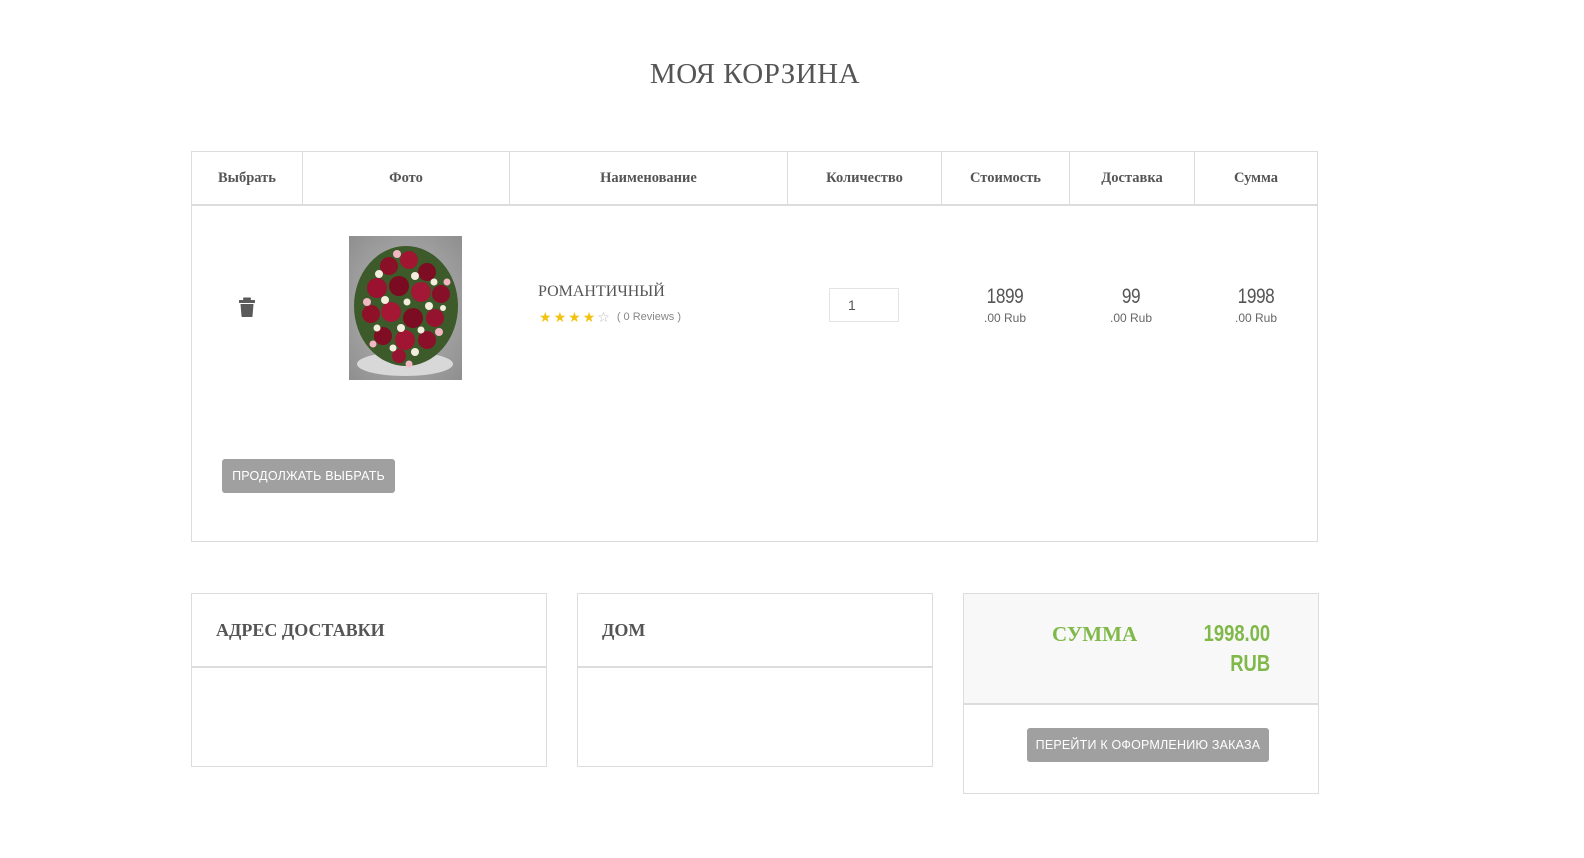  What do you see at coordinates (603, 317) in the screenshot?
I see `star-outline-icon: ☆` at bounding box center [603, 317].